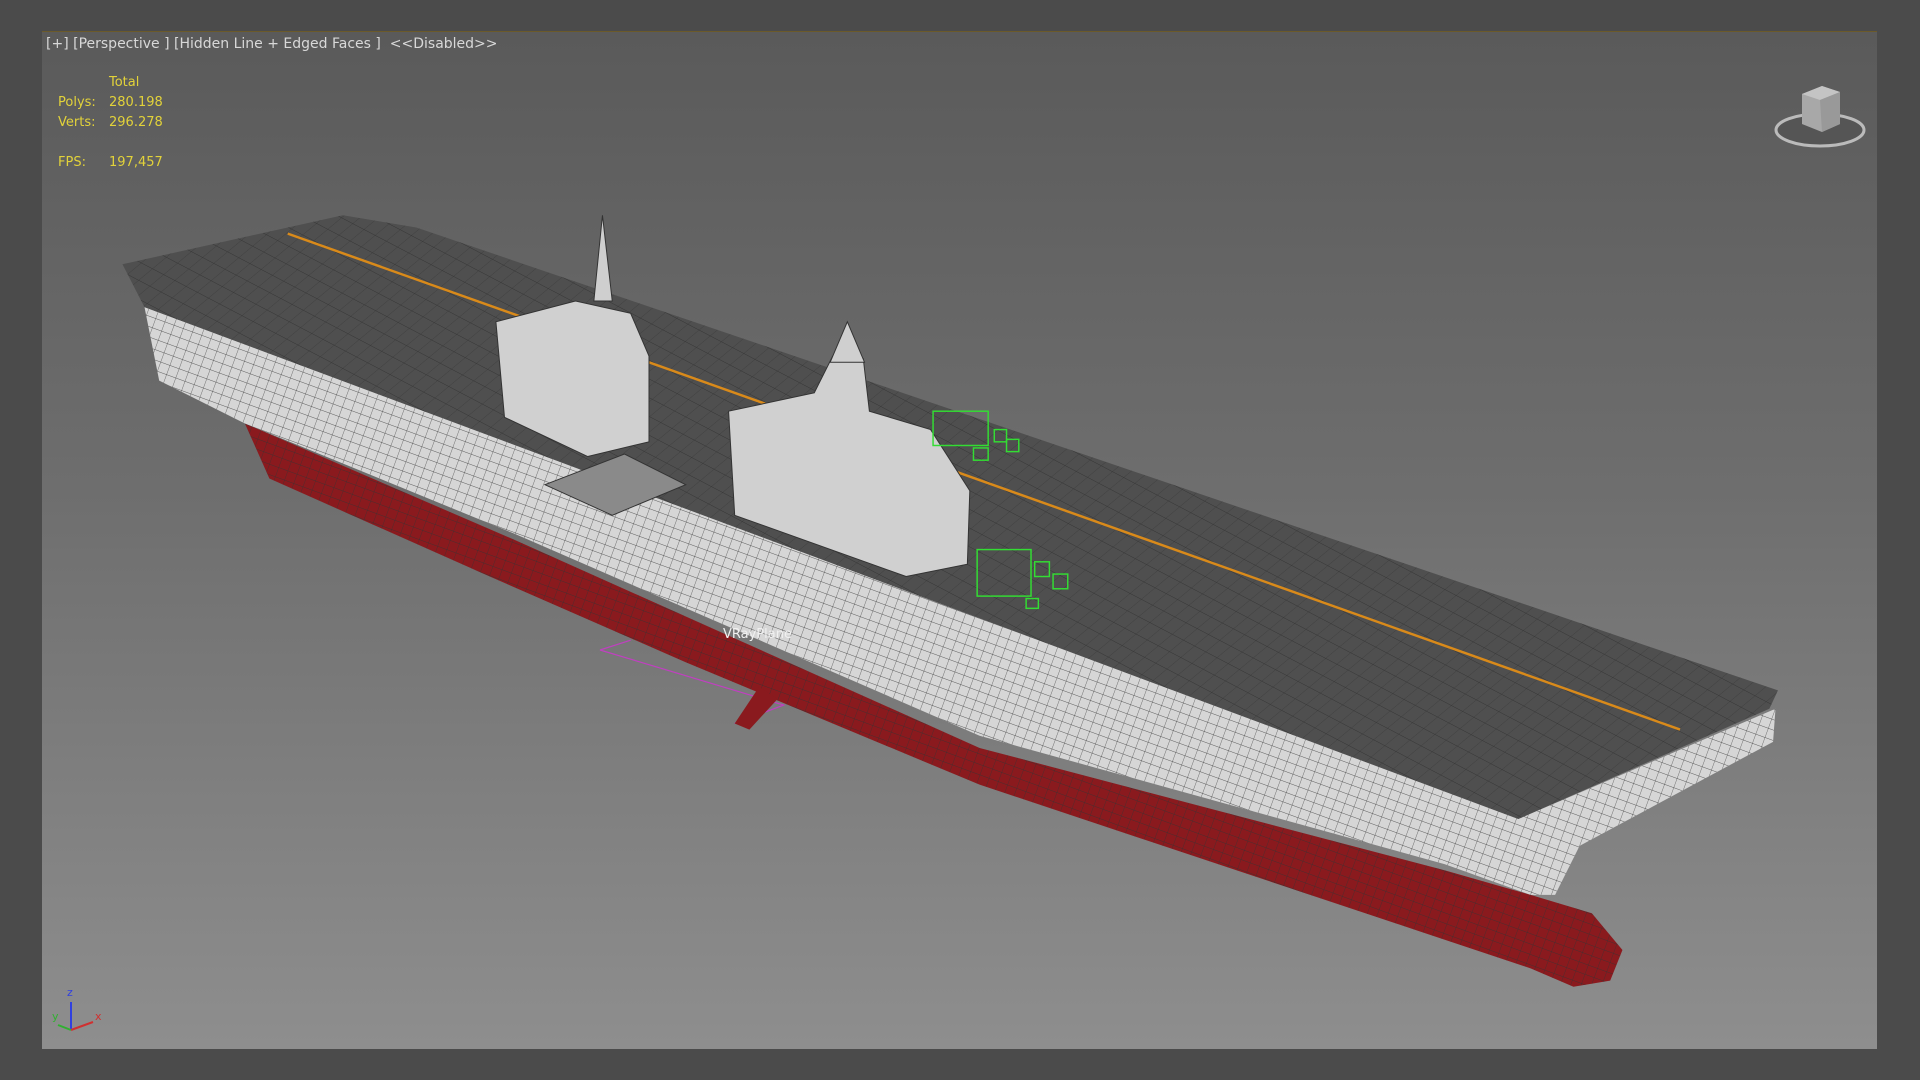 This screenshot has width=1920, height=1080. What do you see at coordinates (57, 44) in the screenshot?
I see `viewport-menu: [+]` at bounding box center [57, 44].